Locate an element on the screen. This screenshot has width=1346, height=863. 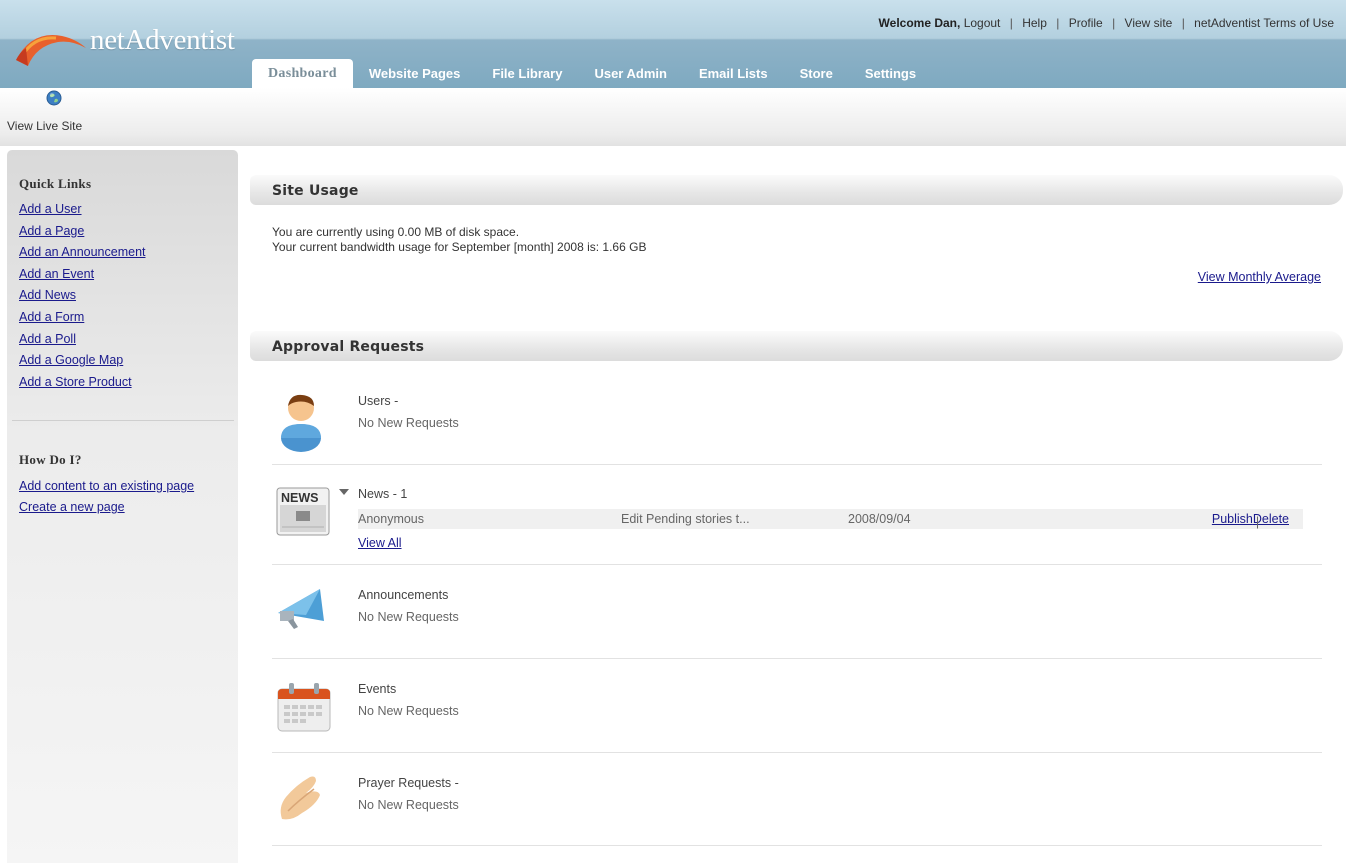
praying-hands-icon is located at coordinates (300, 798).